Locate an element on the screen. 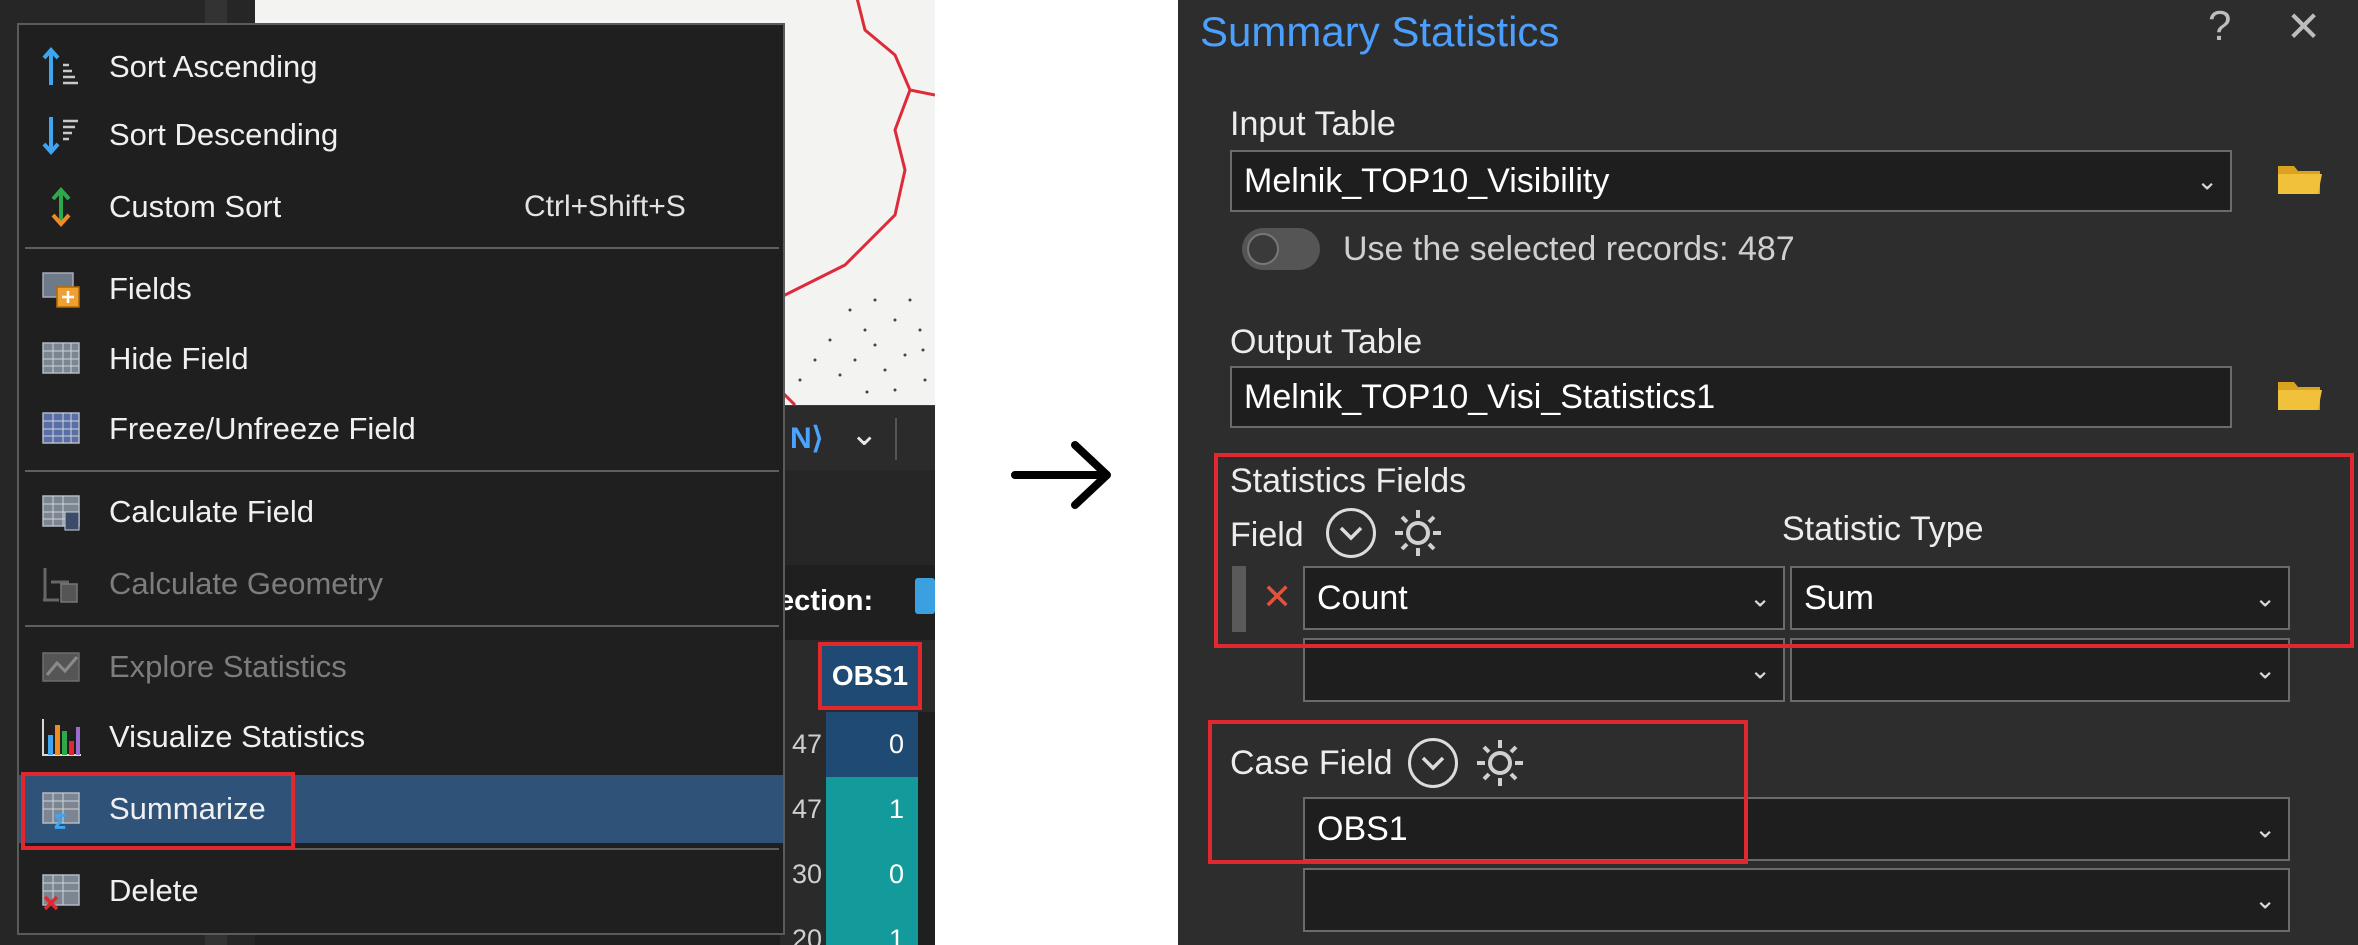 Image resolution: width=2358 pixels, height=945 pixels. help-button: ? is located at coordinates (2219, 26).